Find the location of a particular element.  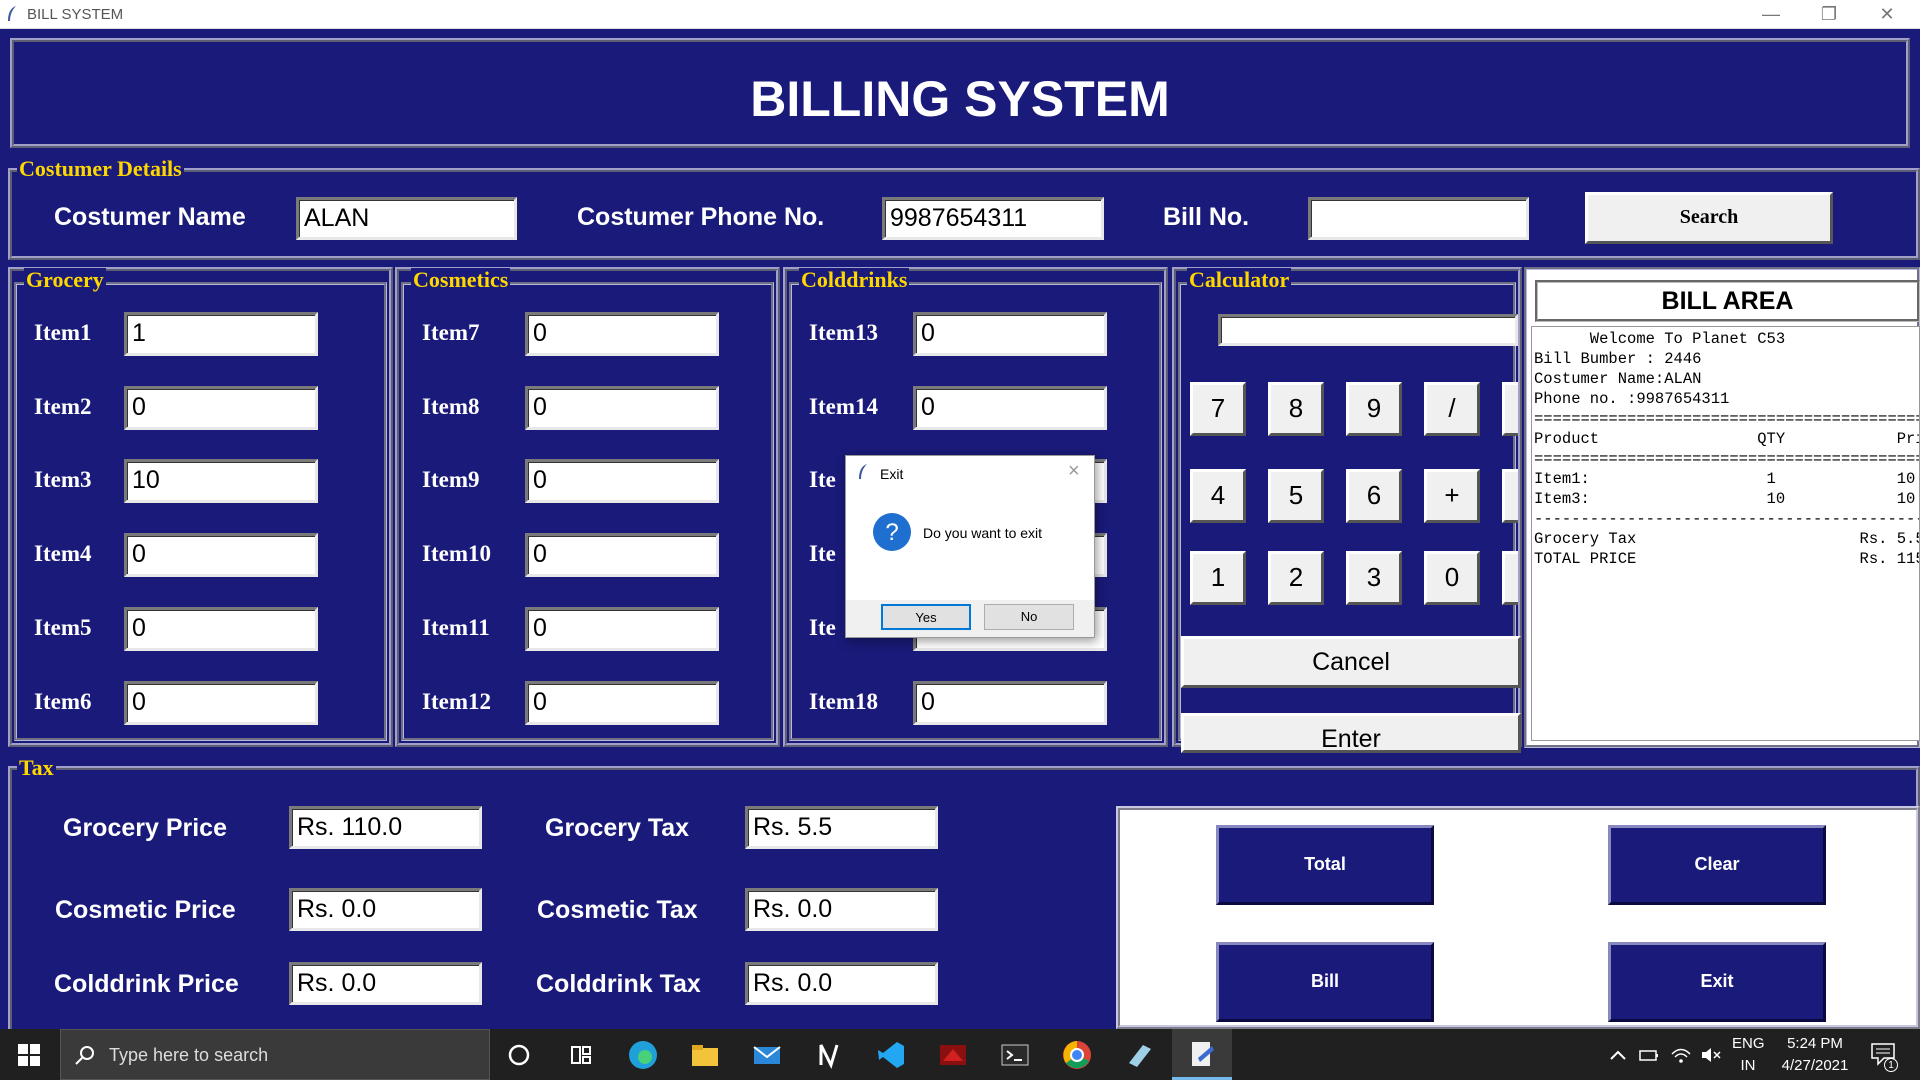

windows-start-icon is located at coordinates (29, 1055).